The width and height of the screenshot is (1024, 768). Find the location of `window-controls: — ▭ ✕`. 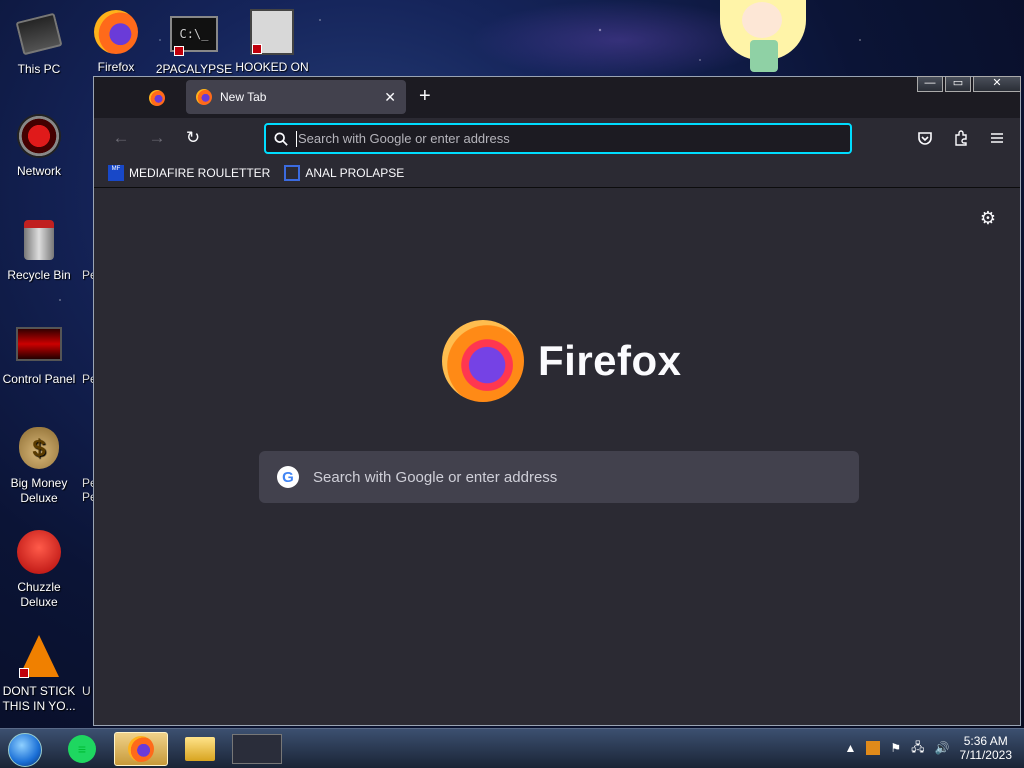

window-controls: — ▭ ✕ is located at coordinates (969, 84).